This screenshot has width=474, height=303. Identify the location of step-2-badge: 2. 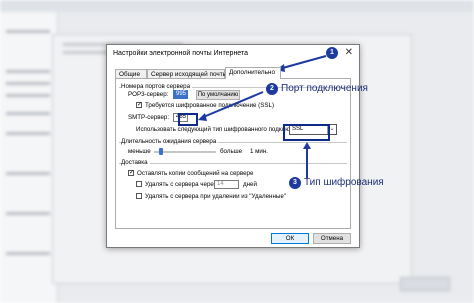
(272, 89).